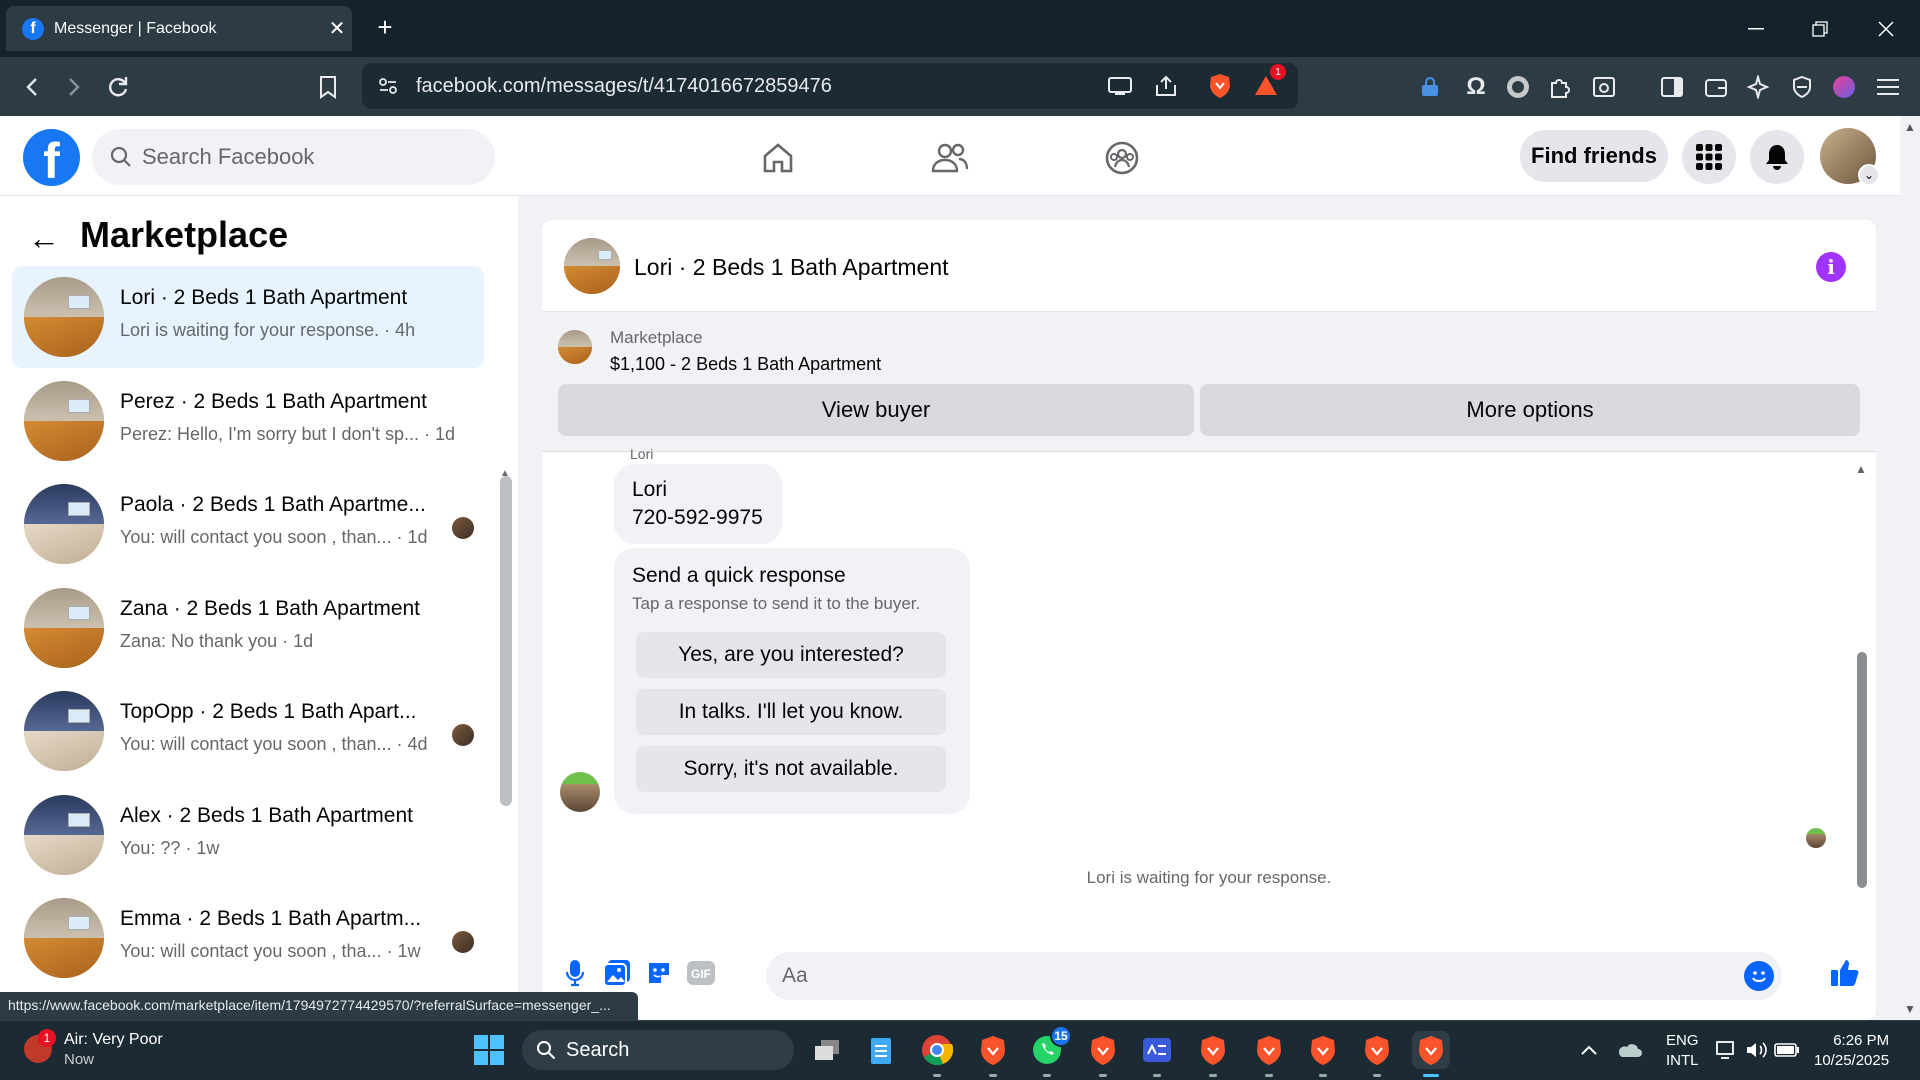  What do you see at coordinates (1530, 410) in the screenshot?
I see `more-options-button: More options` at bounding box center [1530, 410].